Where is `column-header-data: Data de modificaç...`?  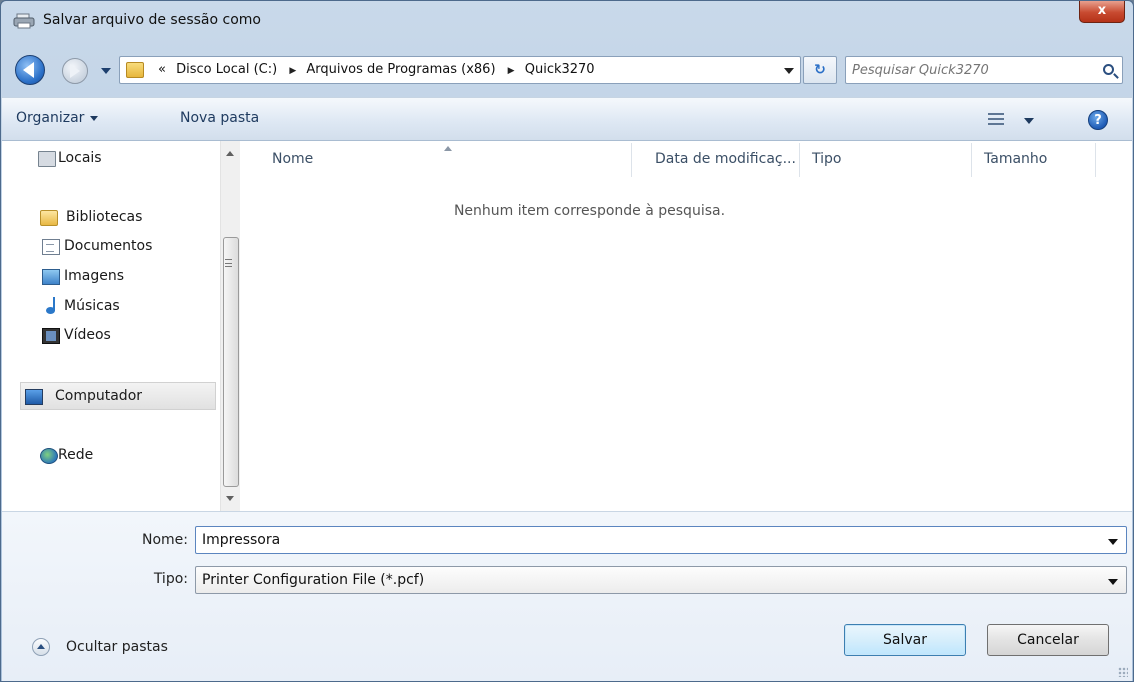
column-header-data: Data de modificaç... is located at coordinates (725, 159).